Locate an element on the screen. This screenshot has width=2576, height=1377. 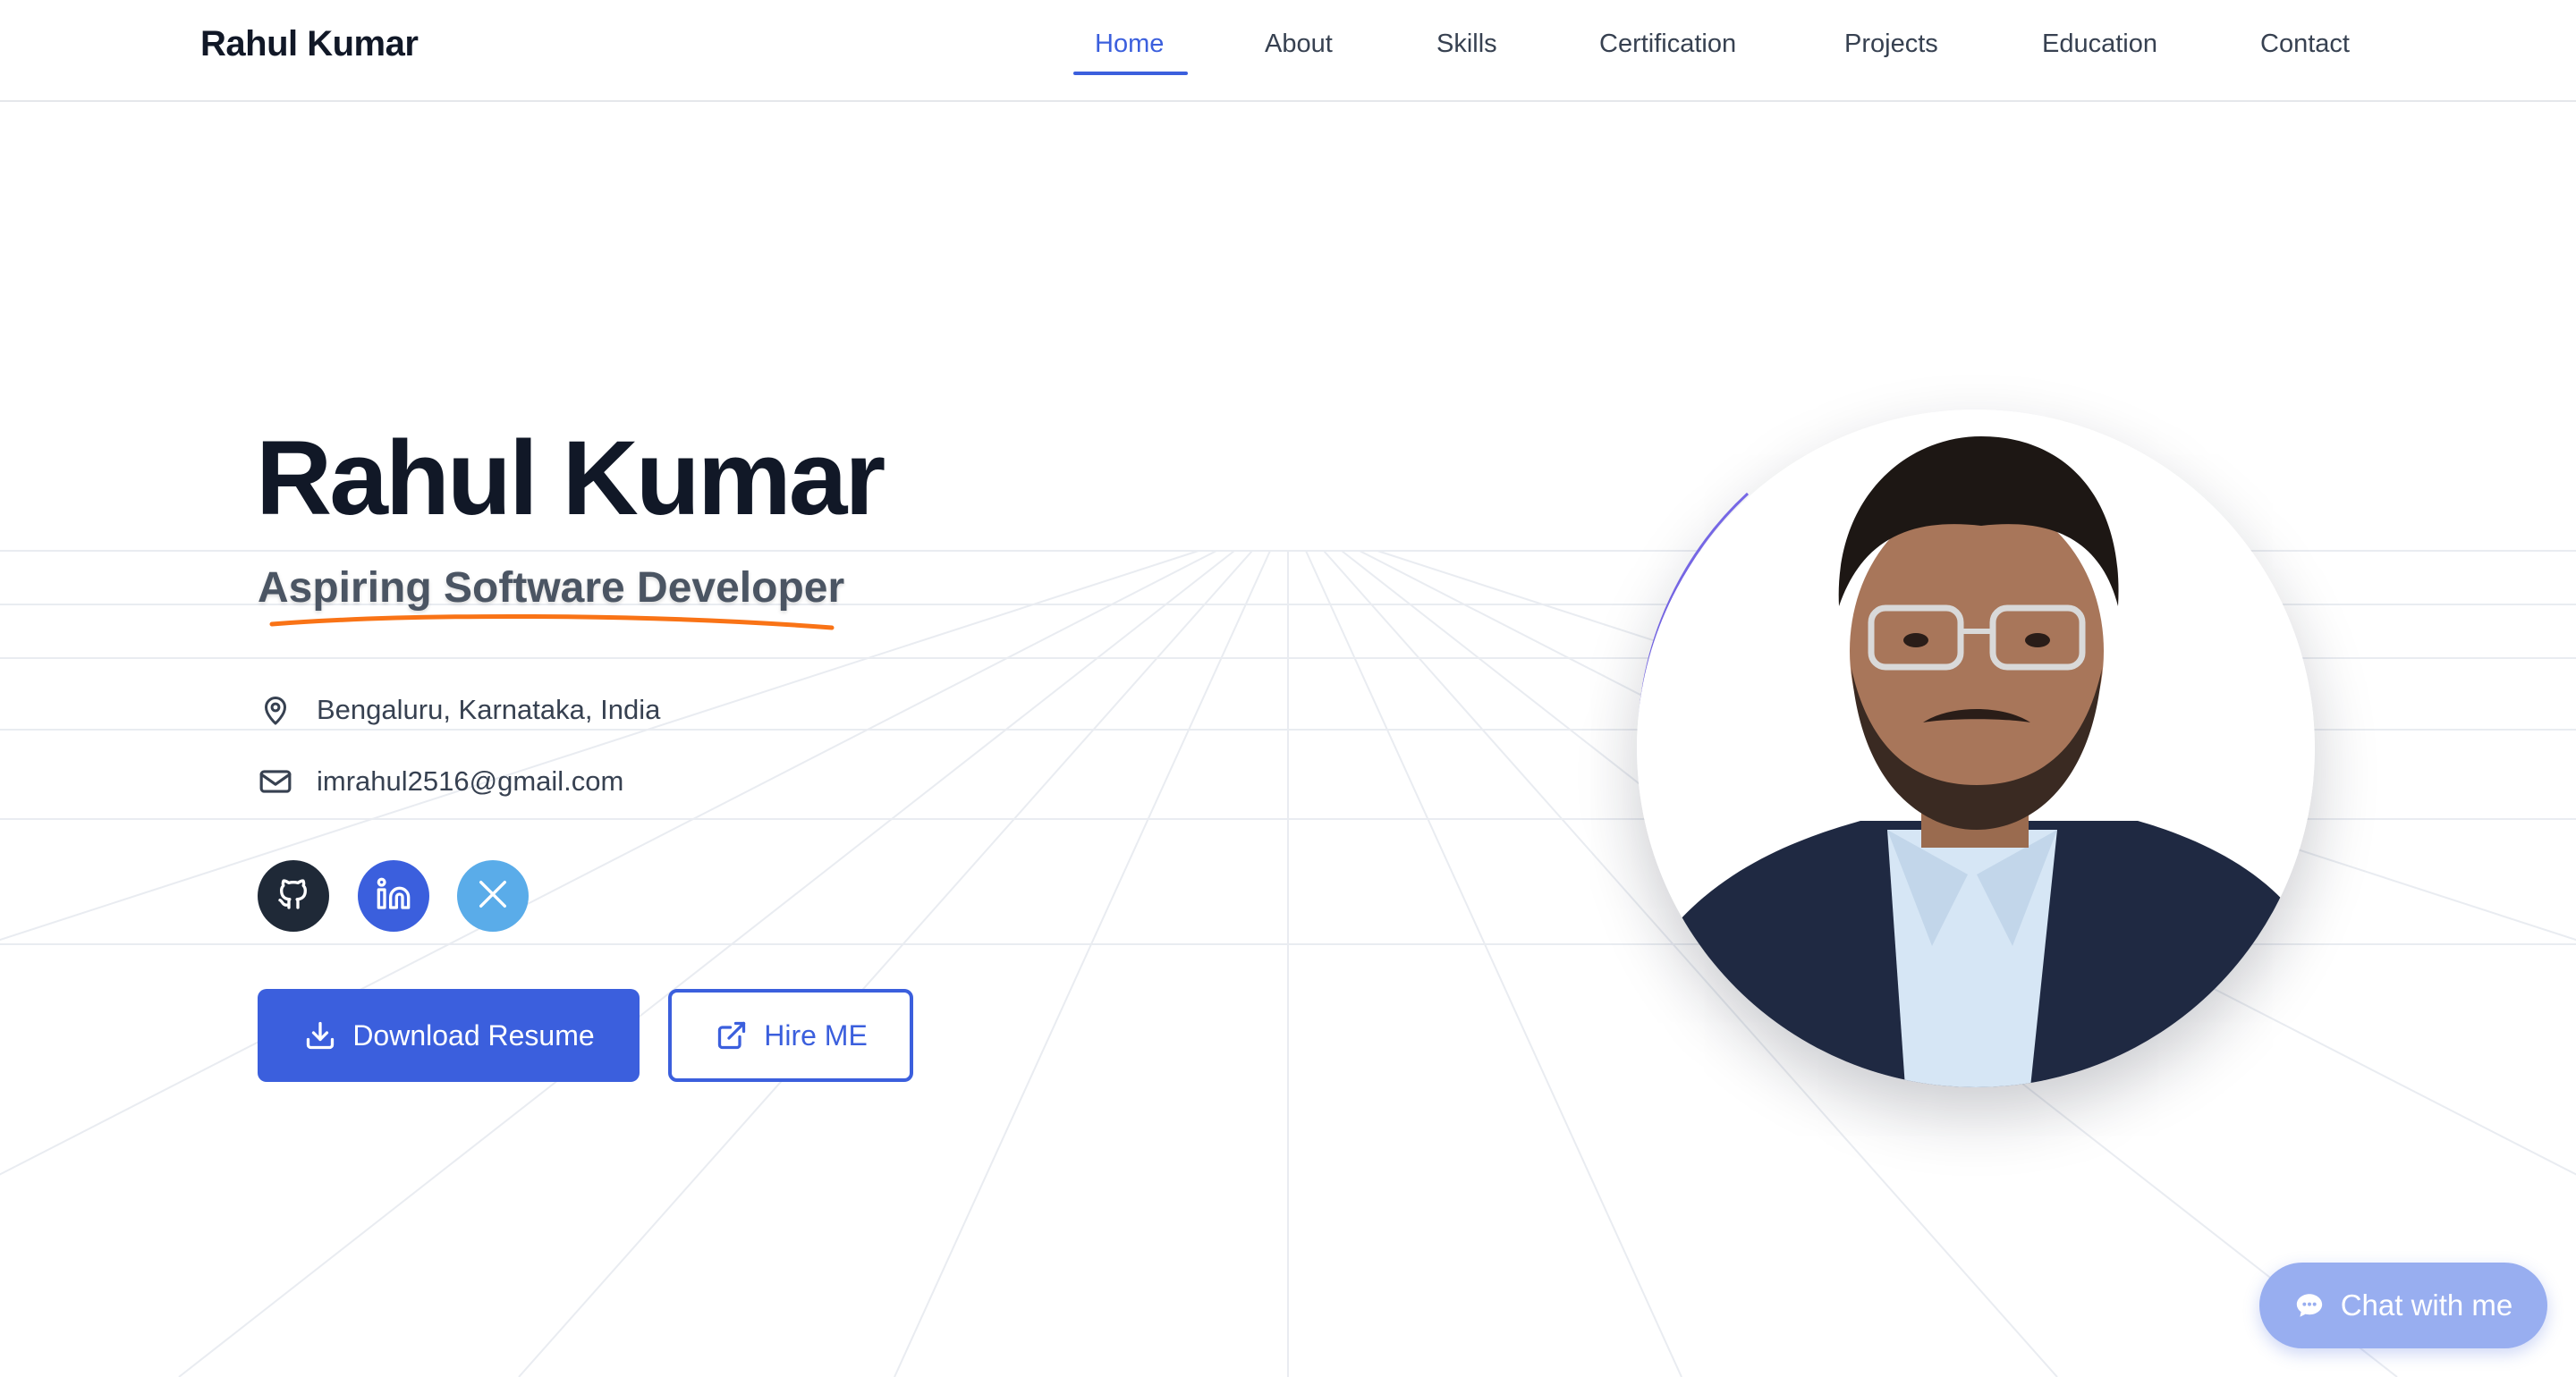
download-resume-button: Download Resume is located at coordinates (449, 1035).